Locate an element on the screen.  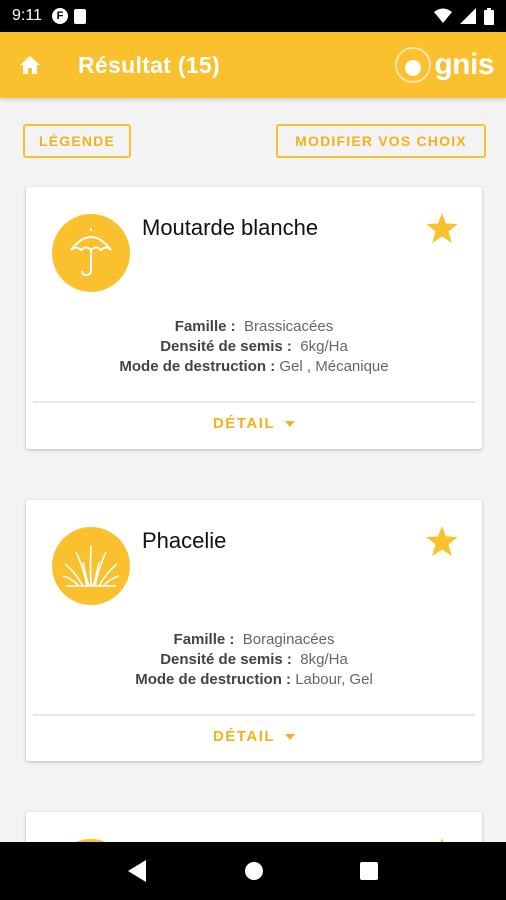
logo-text: gnis is located at coordinates (464, 64).